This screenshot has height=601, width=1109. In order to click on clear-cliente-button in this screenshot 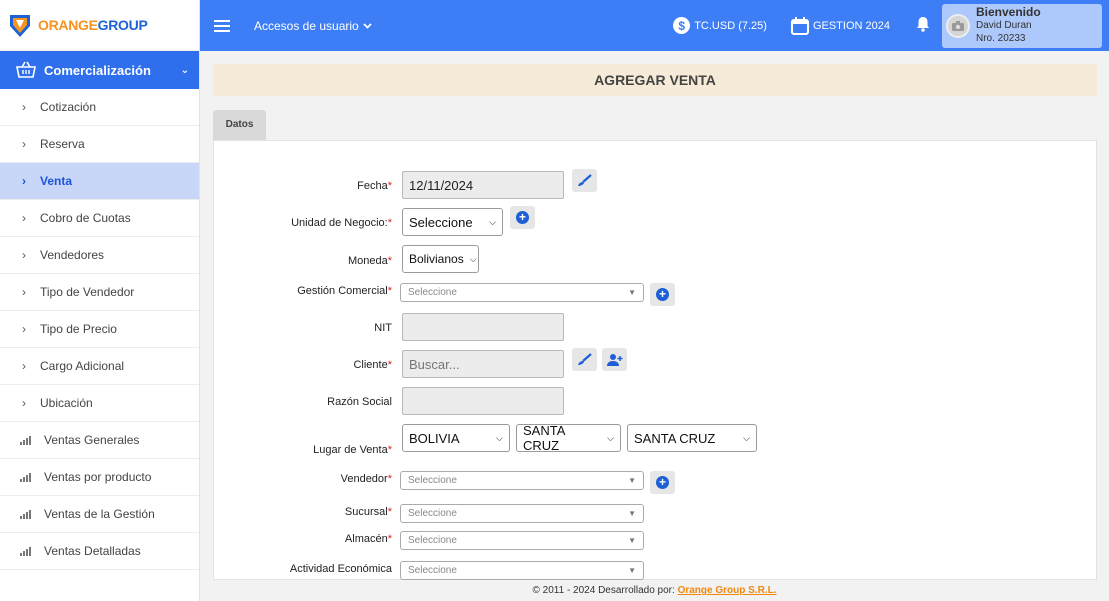, I will do `click(584, 359)`.